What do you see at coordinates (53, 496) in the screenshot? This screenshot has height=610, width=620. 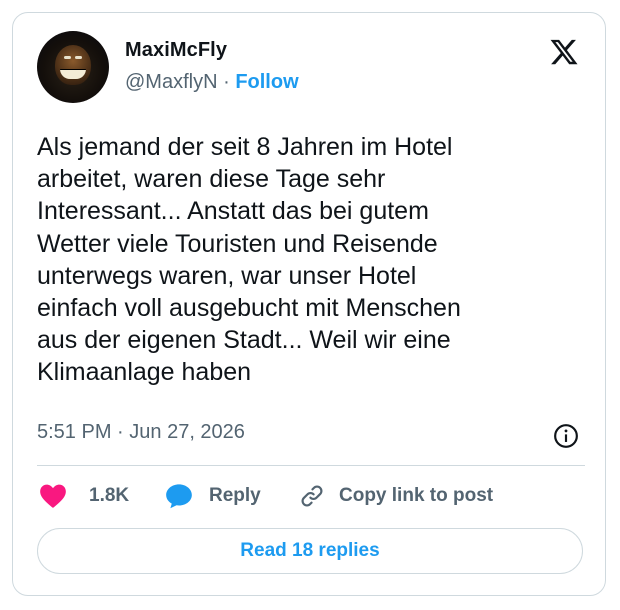 I see `heart-icon` at bounding box center [53, 496].